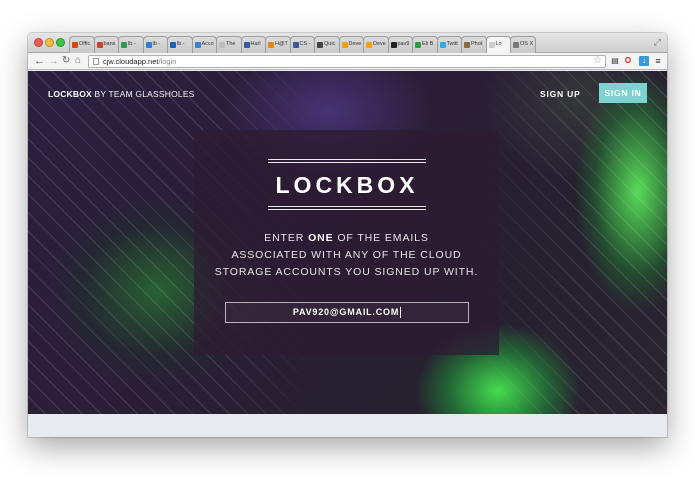 The height and width of the screenshot is (494, 695). I want to click on page-footer-area, so click(347, 425).